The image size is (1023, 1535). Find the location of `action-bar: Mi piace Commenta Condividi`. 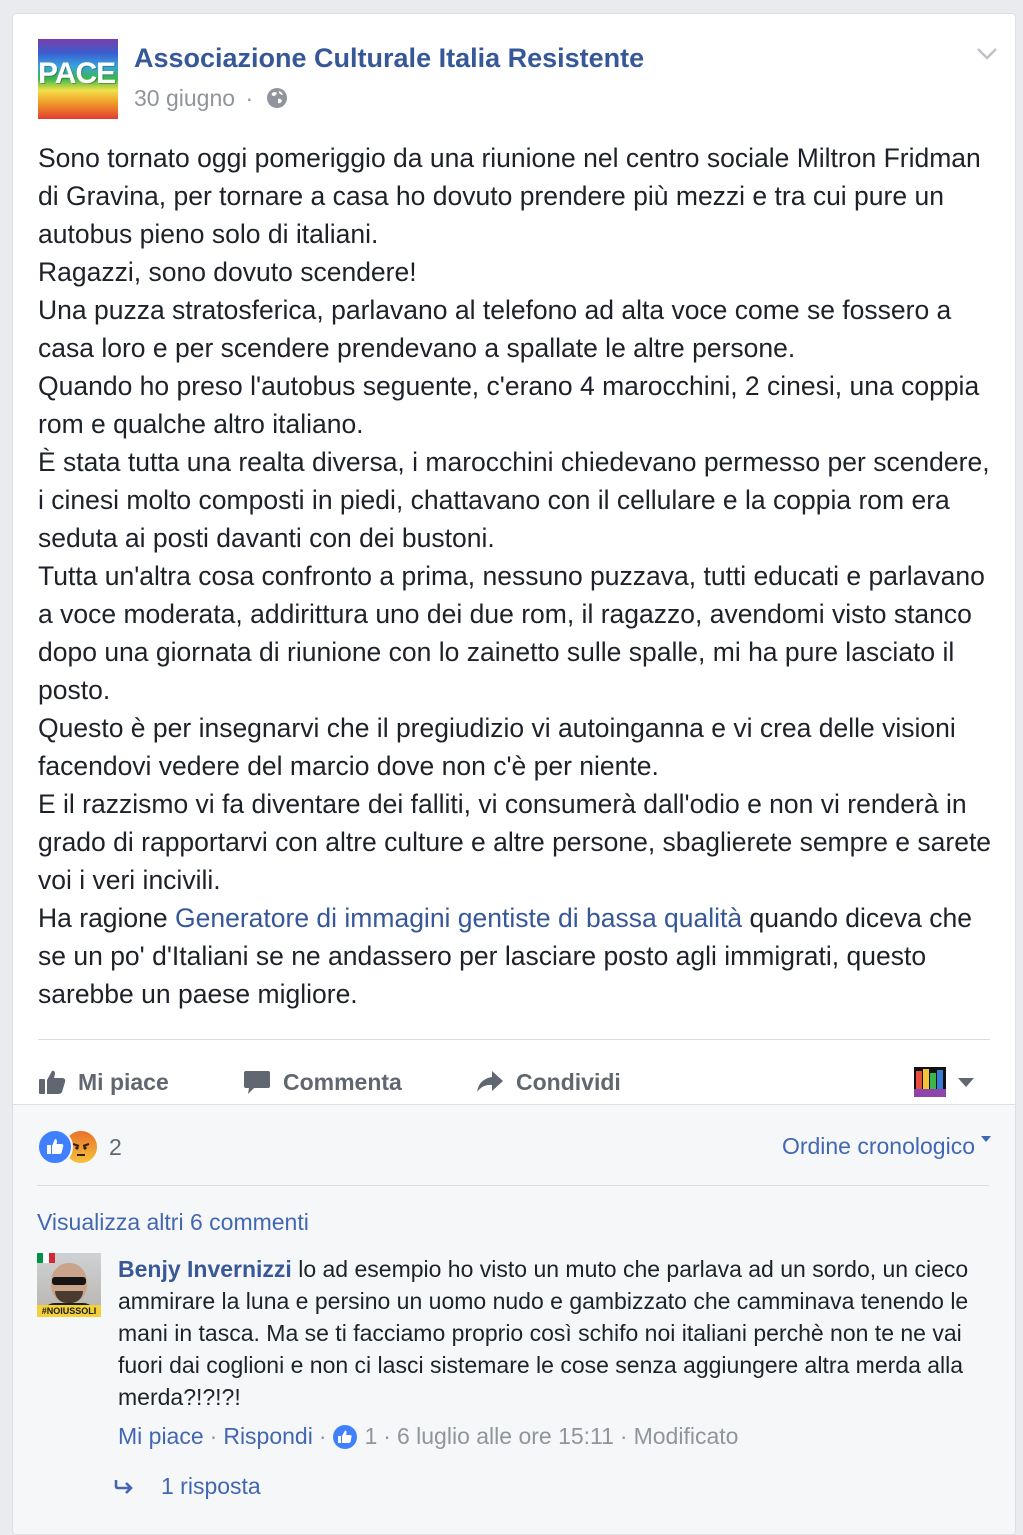

action-bar: Mi piace Commenta Condividi is located at coordinates (514, 1082).